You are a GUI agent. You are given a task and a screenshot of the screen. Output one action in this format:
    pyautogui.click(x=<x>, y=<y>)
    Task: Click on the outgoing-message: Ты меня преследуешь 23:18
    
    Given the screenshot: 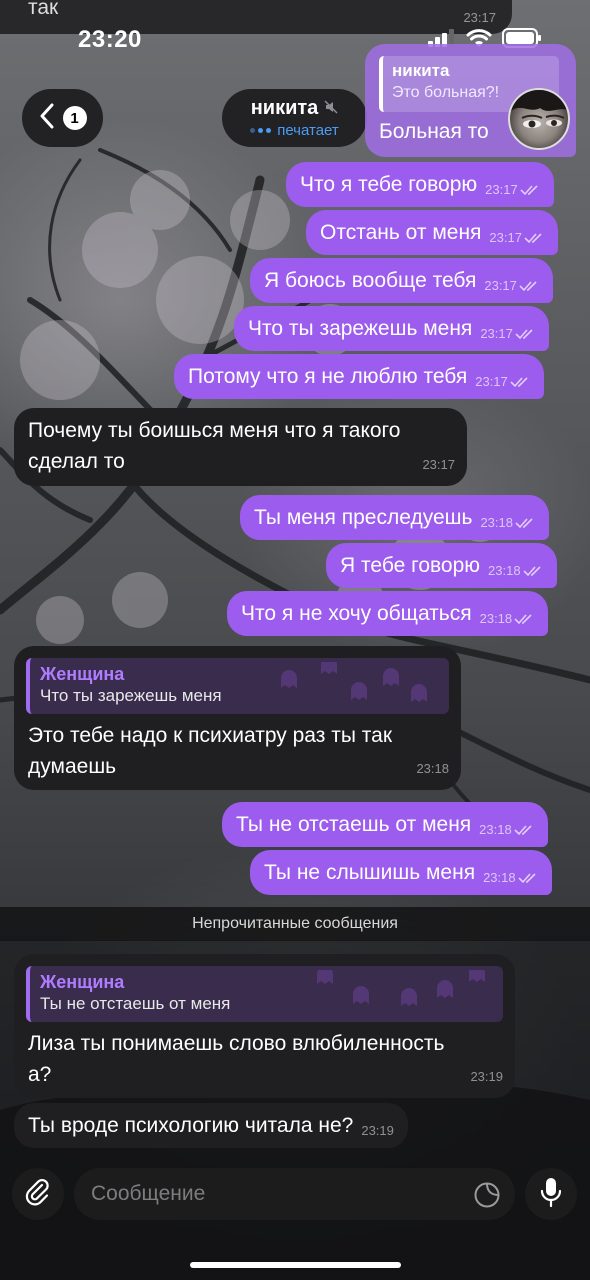 What is the action you would take?
    pyautogui.click(x=394, y=517)
    